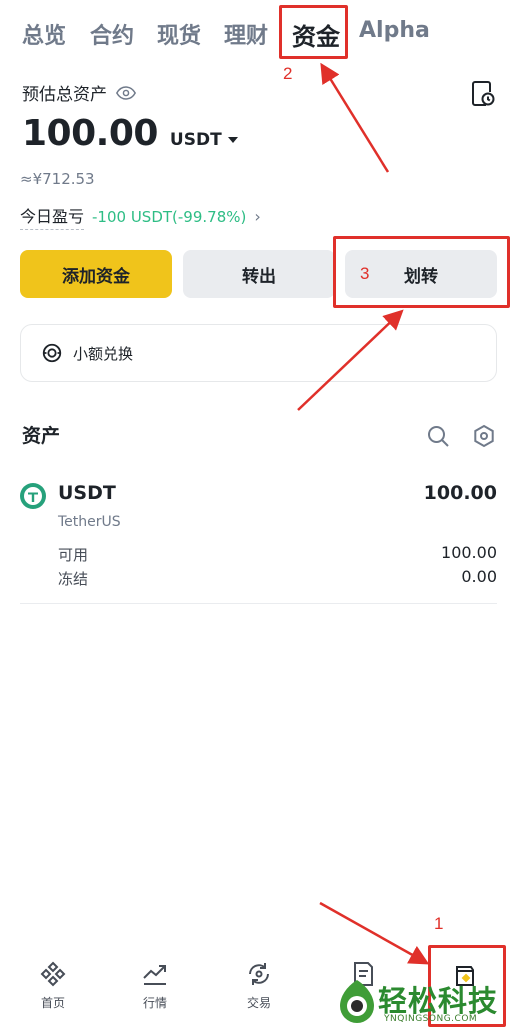 The image size is (518, 1027). What do you see at coordinates (258, 1003) in the screenshot?
I see `nav-trade-label: 交易` at bounding box center [258, 1003].